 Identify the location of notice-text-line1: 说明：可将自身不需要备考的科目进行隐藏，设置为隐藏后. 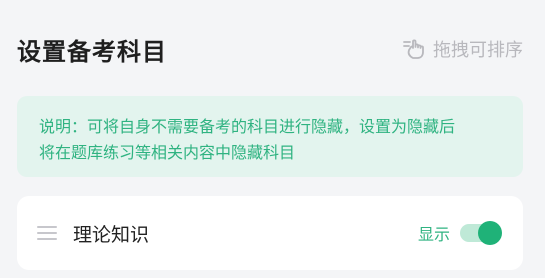
(247, 126).